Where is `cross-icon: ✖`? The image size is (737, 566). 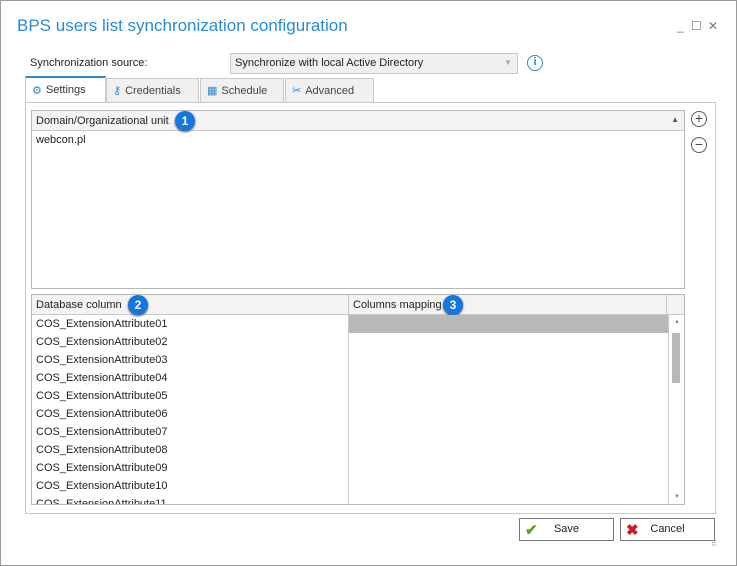 cross-icon: ✖ is located at coordinates (632, 530).